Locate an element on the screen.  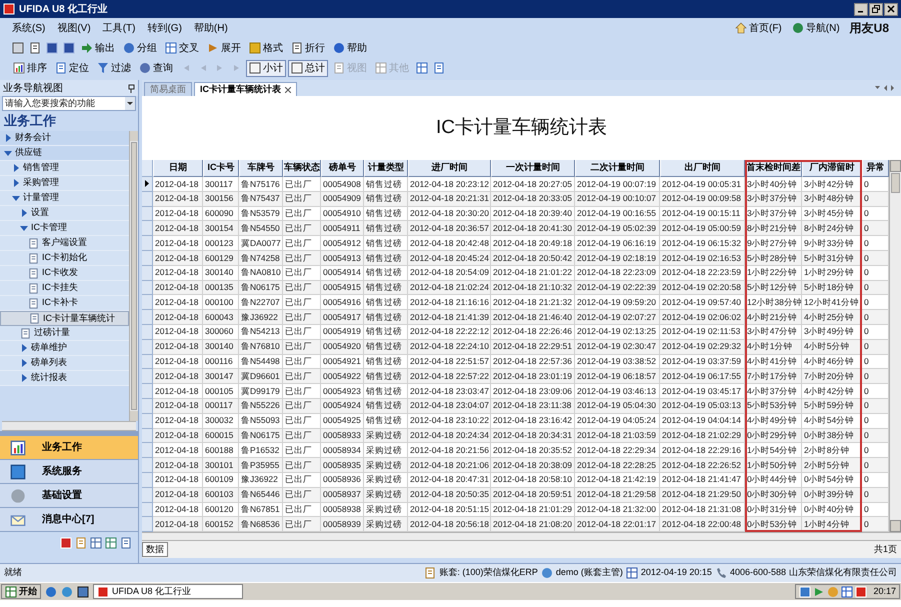
close-button is located at coordinates (891, 9).